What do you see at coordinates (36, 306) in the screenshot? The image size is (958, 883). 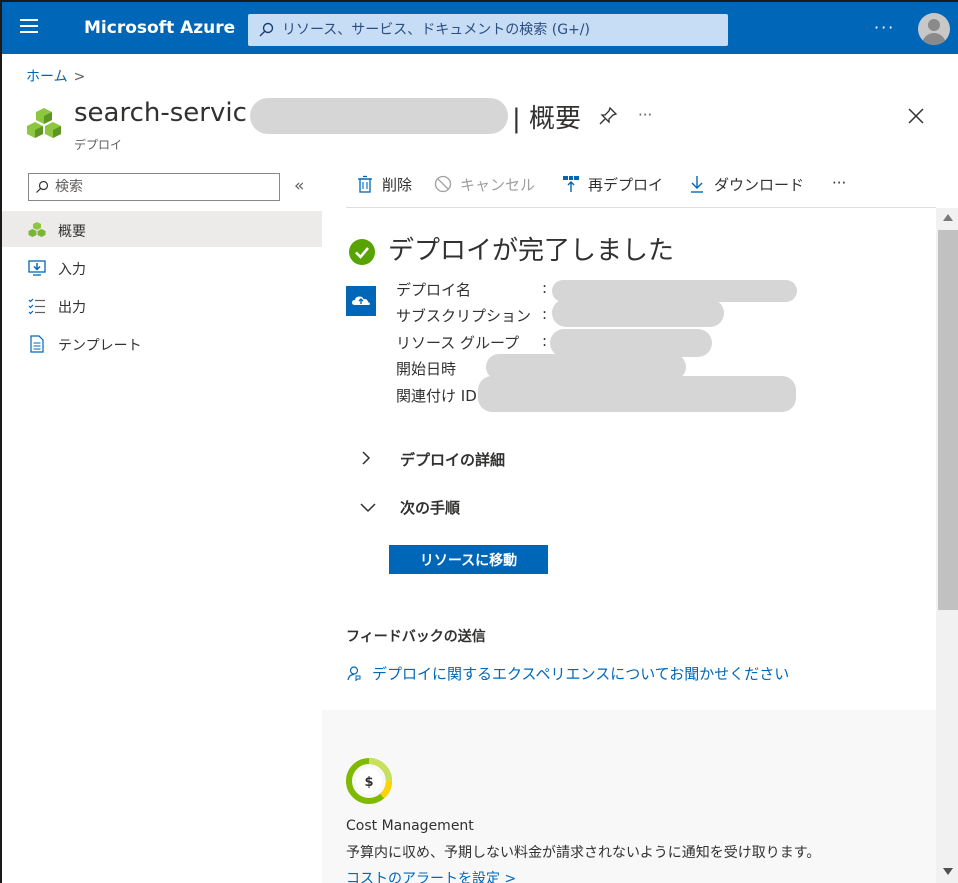 I see `output-icon` at bounding box center [36, 306].